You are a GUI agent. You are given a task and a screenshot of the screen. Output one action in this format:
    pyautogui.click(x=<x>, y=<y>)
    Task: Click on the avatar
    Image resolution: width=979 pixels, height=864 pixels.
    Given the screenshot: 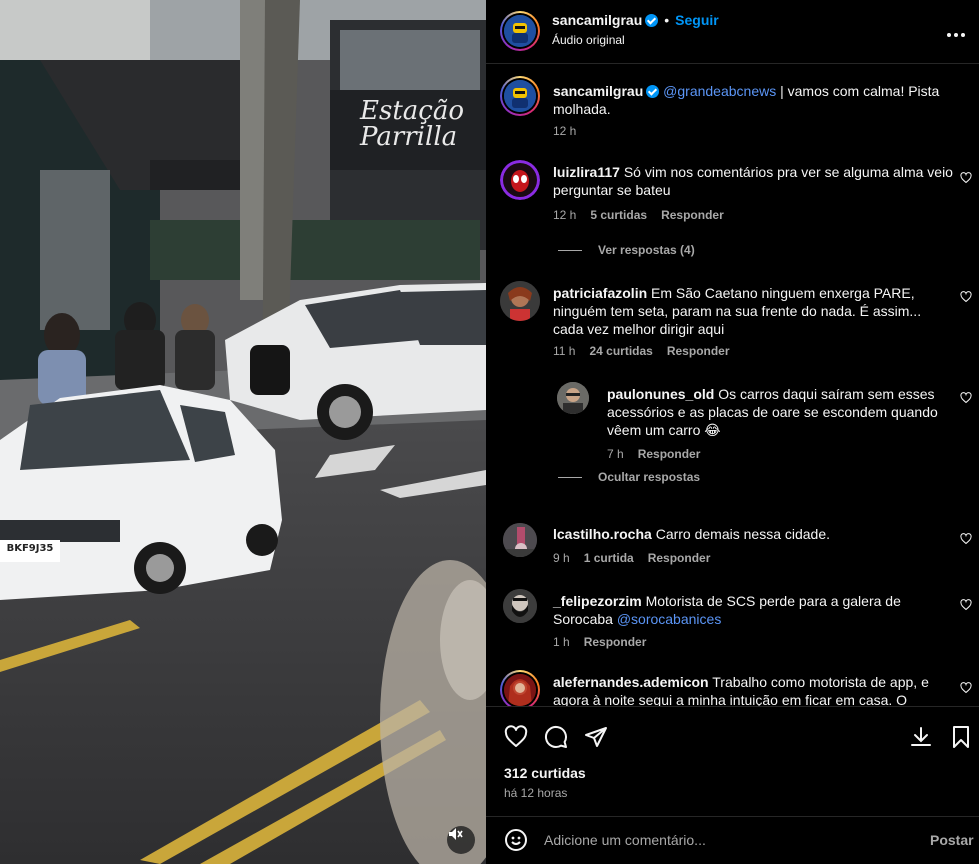 What is the action you would take?
    pyautogui.click(x=520, y=31)
    